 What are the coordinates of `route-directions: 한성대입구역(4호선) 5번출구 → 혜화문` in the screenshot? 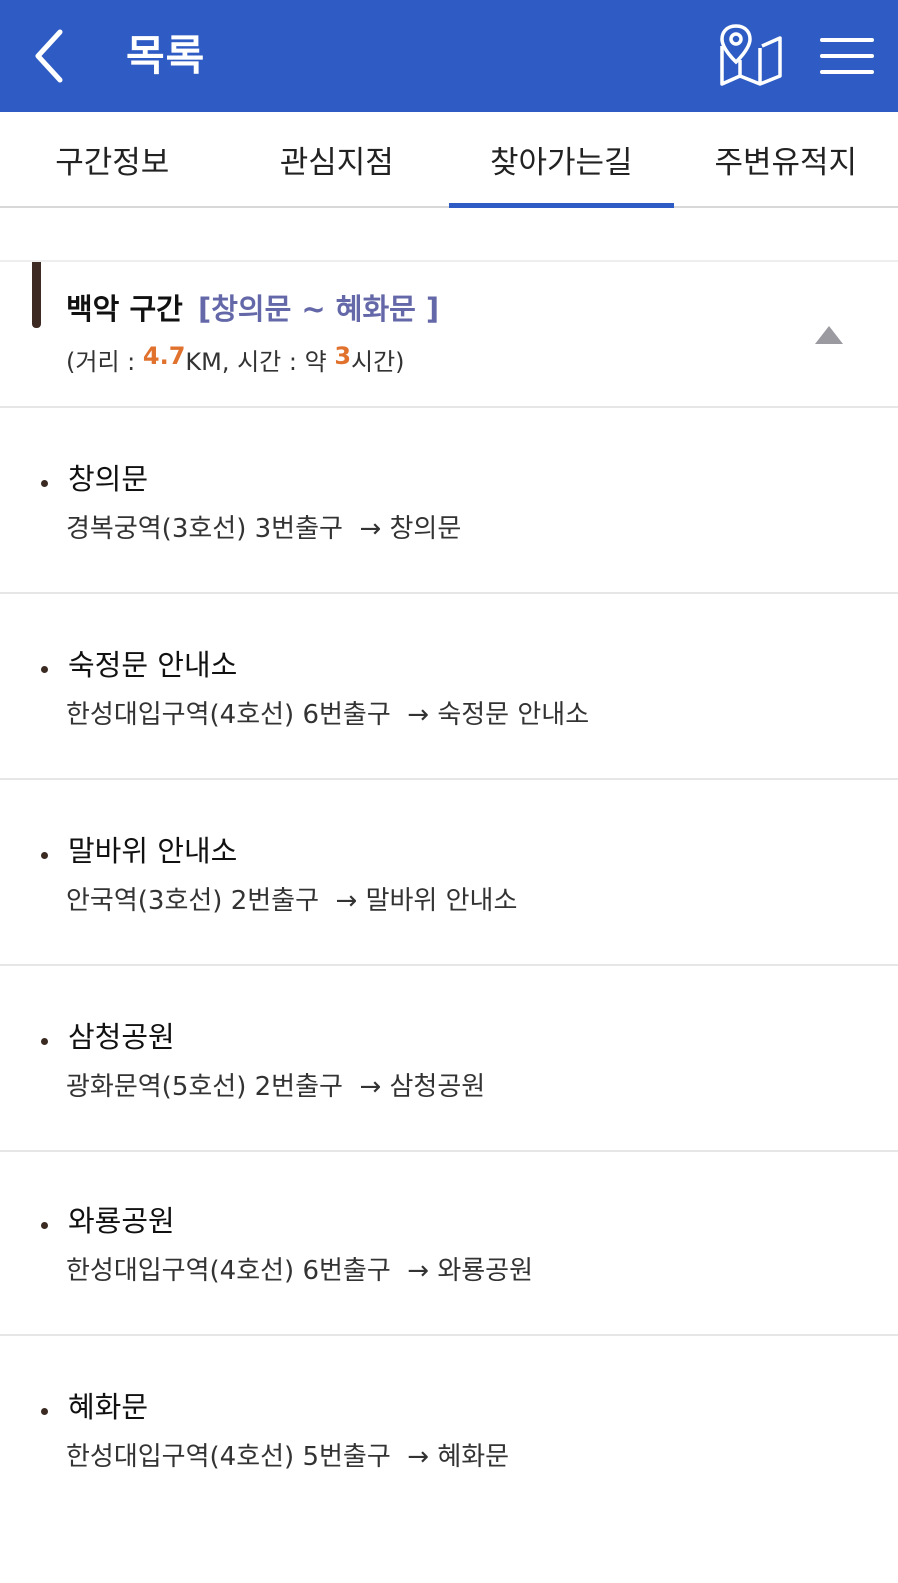 It's located at (288, 1457).